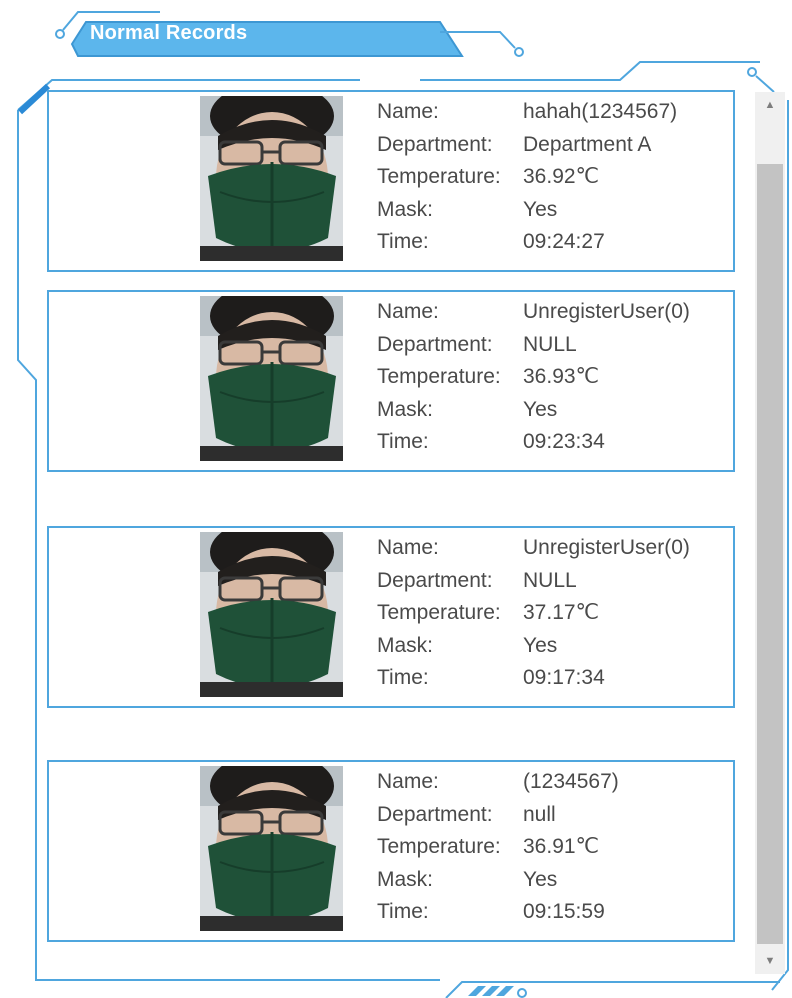 The image size is (792, 998). I want to click on temperature-row: Temperature: 36.92℃, so click(527, 177).